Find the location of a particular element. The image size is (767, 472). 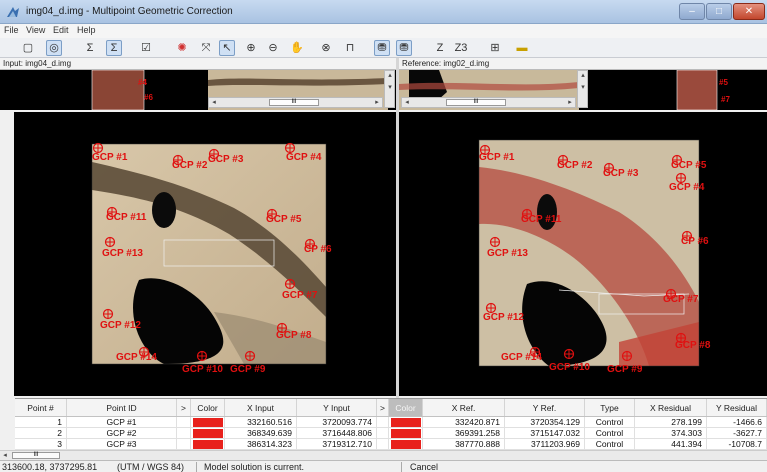

reference-overview-vscroll: ▴ ▾ is located at coordinates (582, 89).